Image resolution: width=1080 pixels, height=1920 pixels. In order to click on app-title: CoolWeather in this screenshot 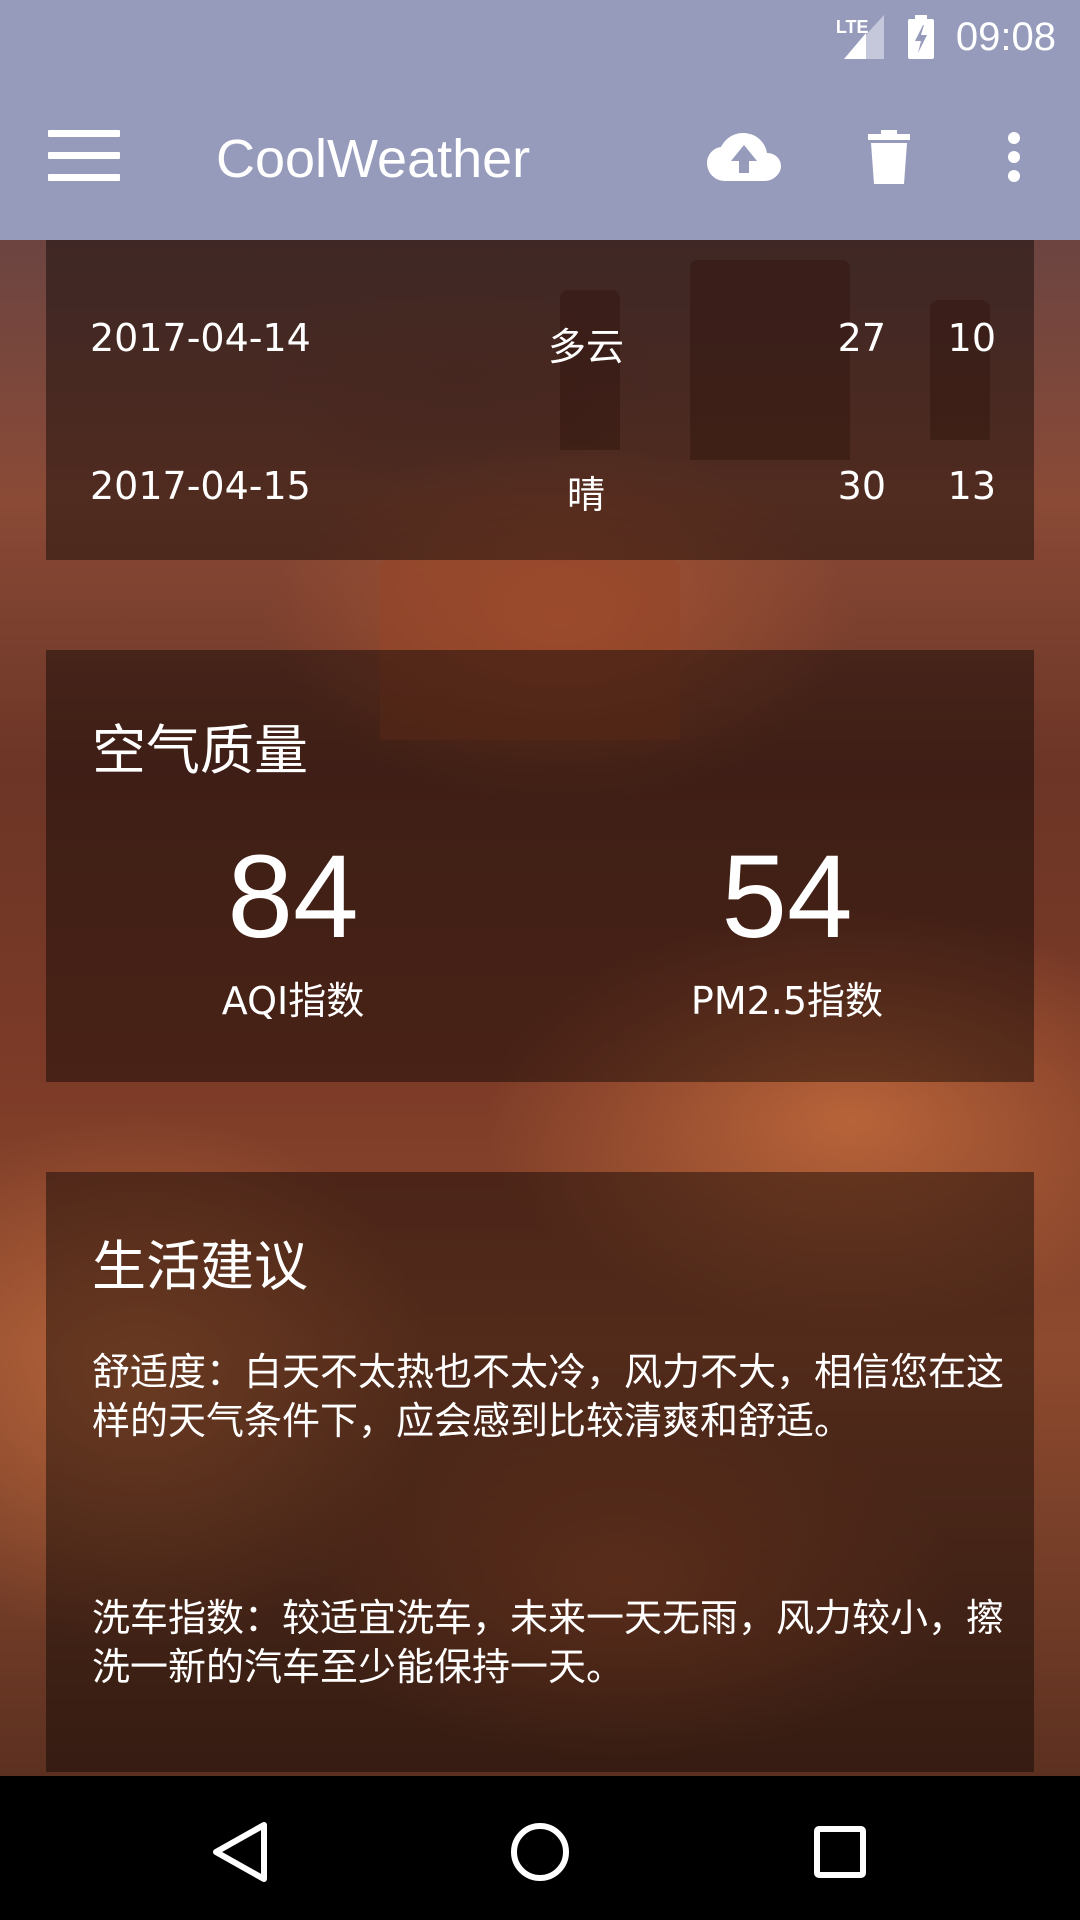, I will do `click(373, 159)`.